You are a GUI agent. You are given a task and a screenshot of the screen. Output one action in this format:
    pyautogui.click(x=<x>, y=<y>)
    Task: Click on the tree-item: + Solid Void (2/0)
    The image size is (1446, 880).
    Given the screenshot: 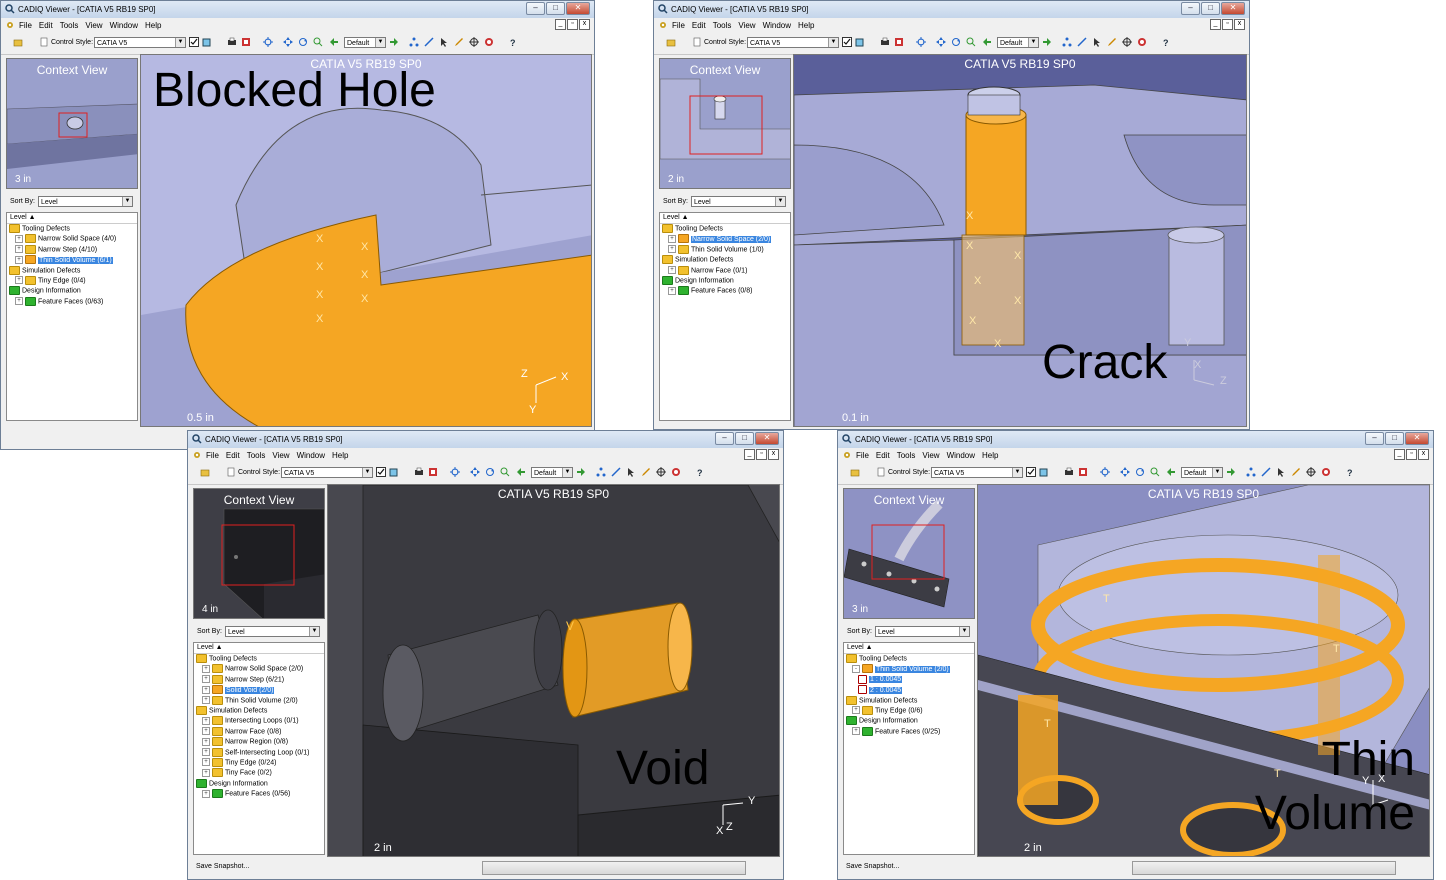 What is the action you would take?
    pyautogui.click(x=259, y=690)
    